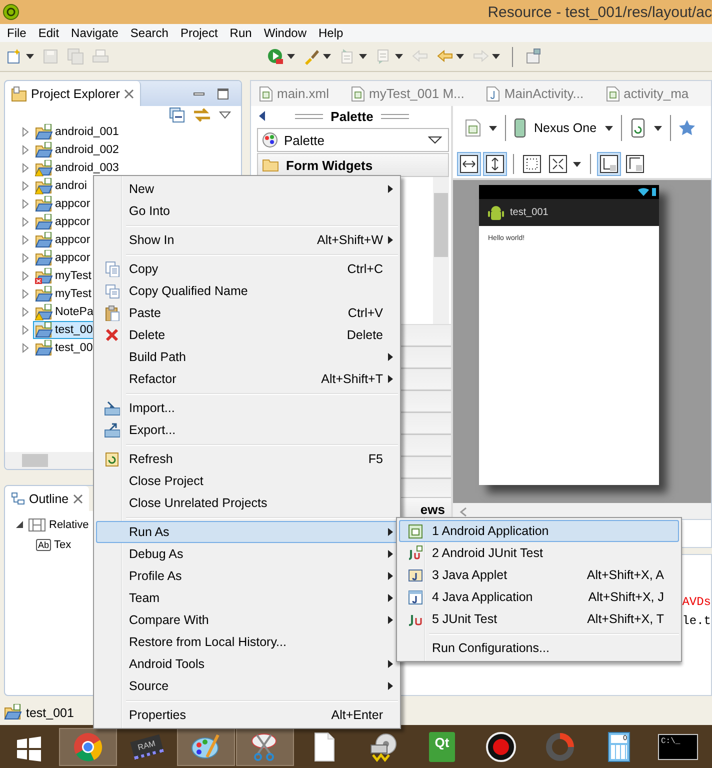  What do you see at coordinates (247, 620) in the screenshot?
I see `menu-item: Compare With` at bounding box center [247, 620].